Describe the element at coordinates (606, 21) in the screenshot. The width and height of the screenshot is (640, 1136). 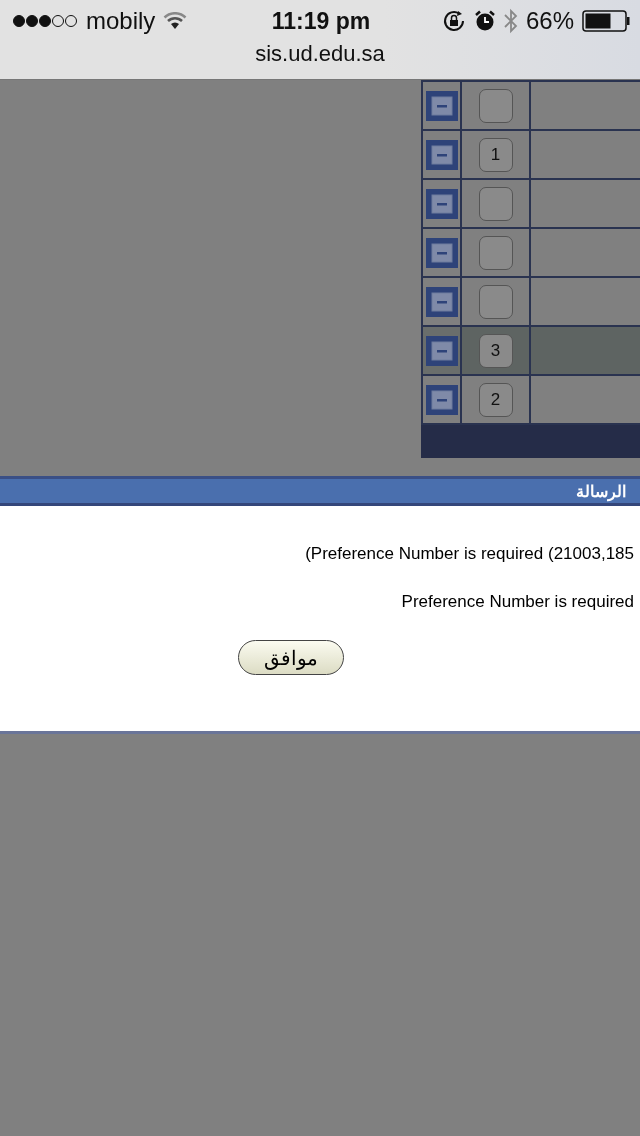
I see `battery-icon` at that location.